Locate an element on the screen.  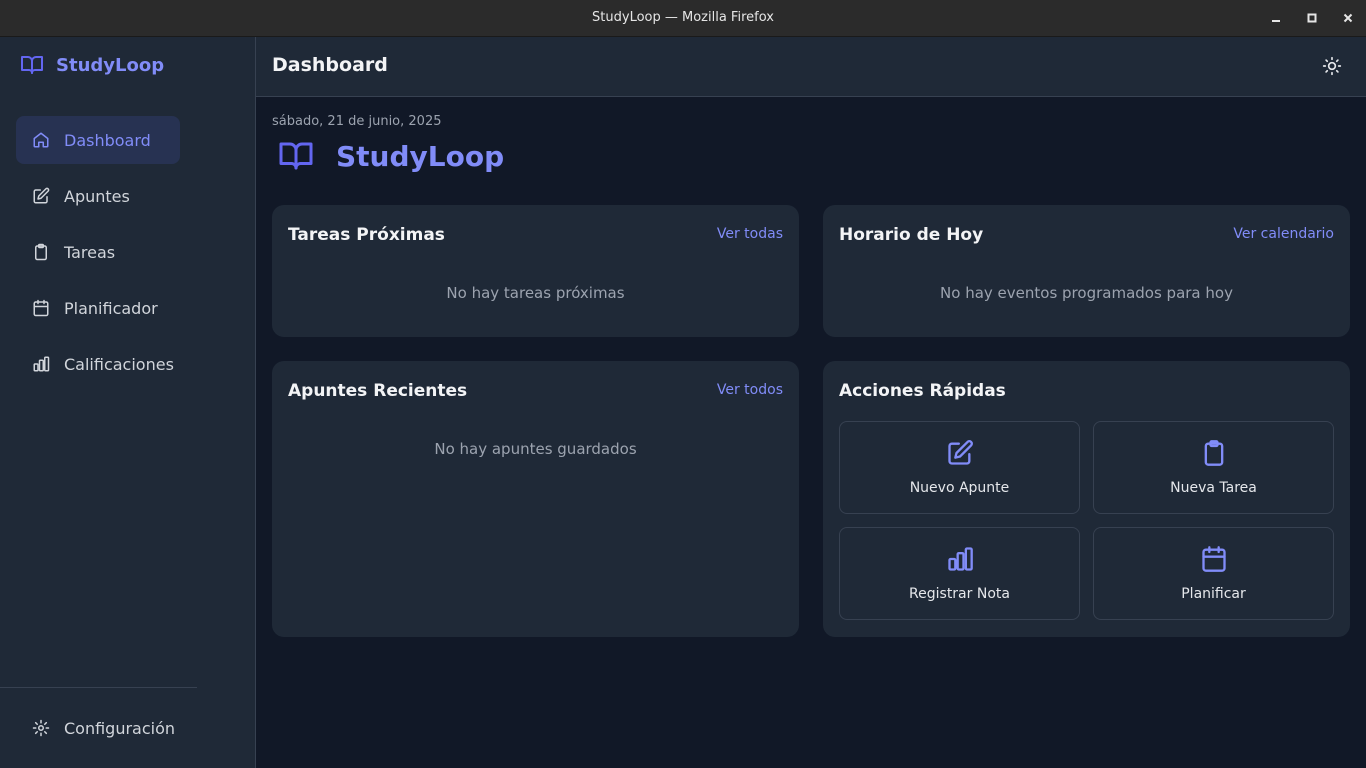
sidebar-item-calificaciones: Calificaciones is located at coordinates (98, 364).